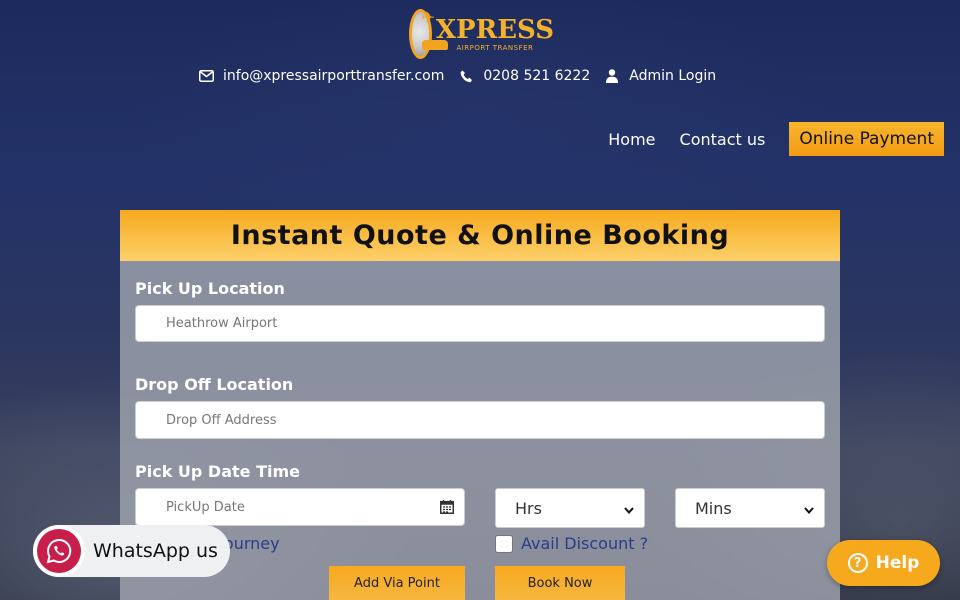 The width and height of the screenshot is (960, 600). I want to click on whatsapp-widget: WhatsApp us, so click(131, 551).